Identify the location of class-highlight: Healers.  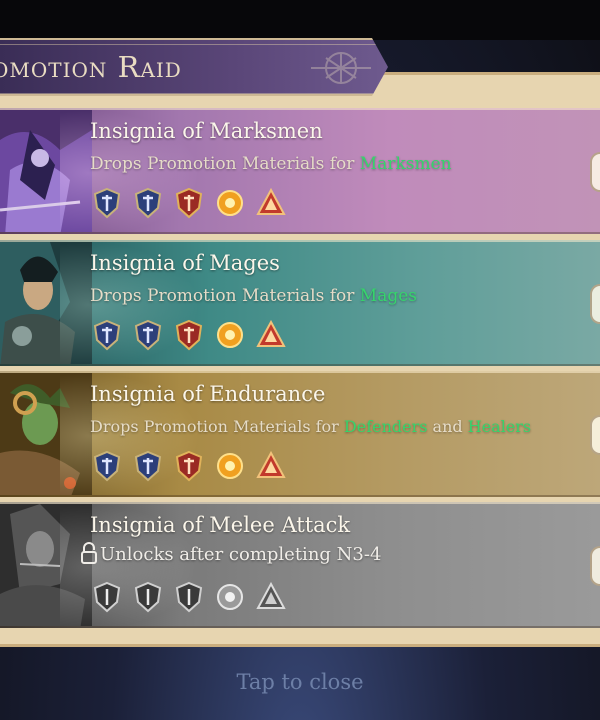
(499, 426).